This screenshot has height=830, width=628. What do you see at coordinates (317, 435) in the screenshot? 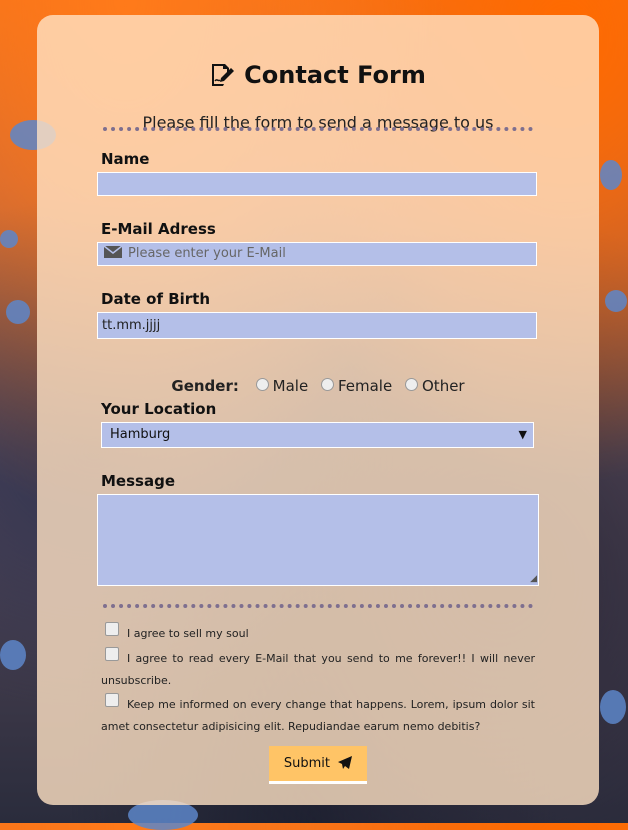
I see `location-select: Hamburg ▼` at bounding box center [317, 435].